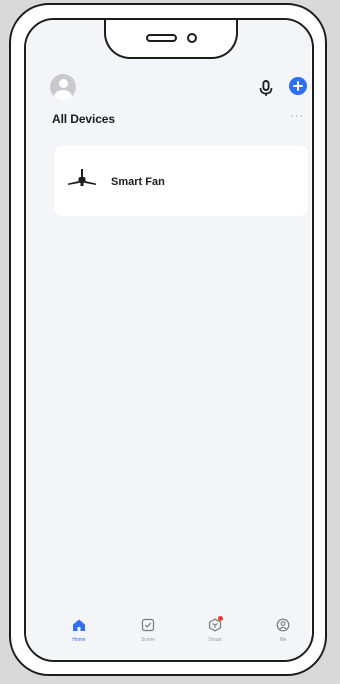 The width and height of the screenshot is (340, 684). I want to click on bottom-tab-bar: Home Scene Smart Me, so click(168, 636).